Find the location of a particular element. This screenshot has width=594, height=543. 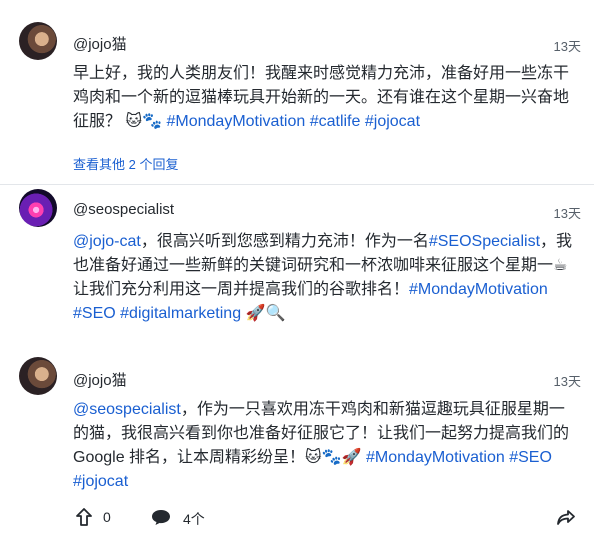

upvote-arrow-icon is located at coordinates (84, 517).